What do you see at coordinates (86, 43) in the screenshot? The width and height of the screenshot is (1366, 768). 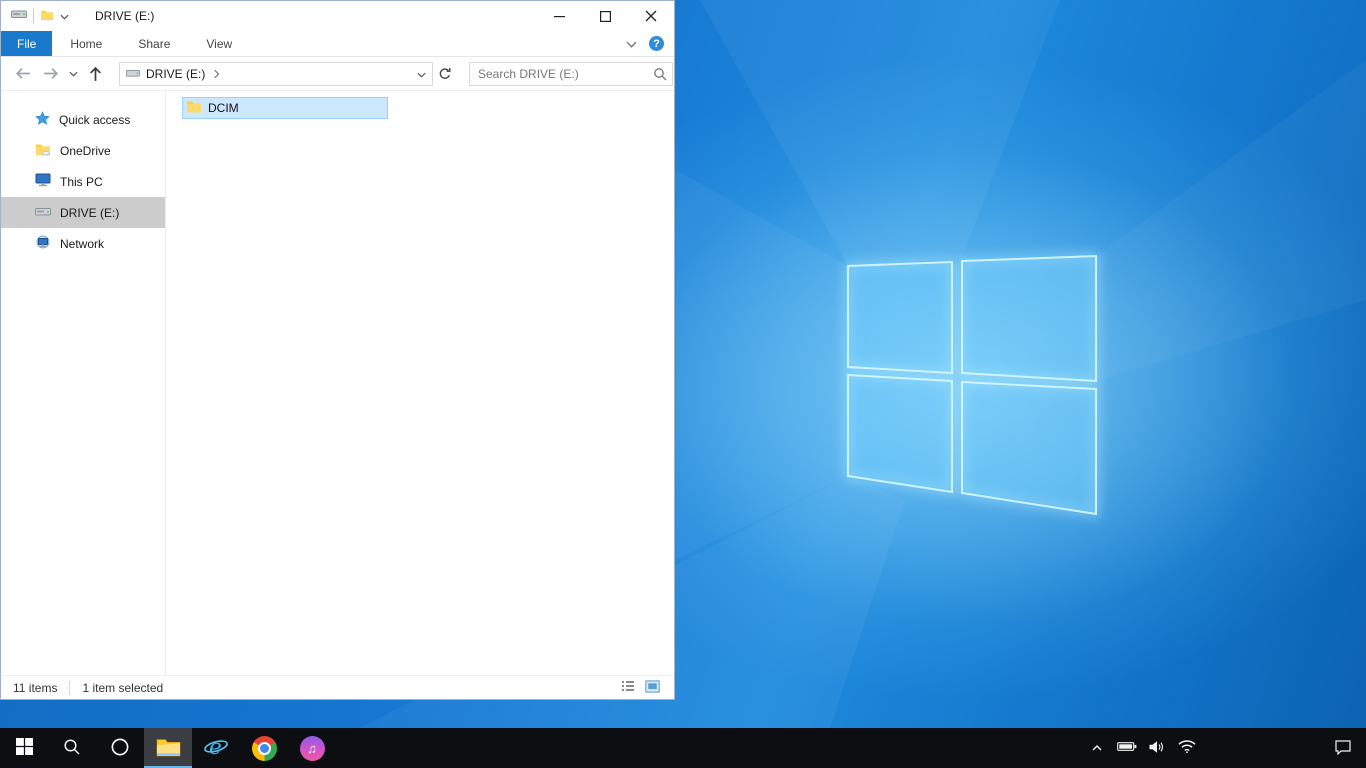 I see `tab-home: Home` at bounding box center [86, 43].